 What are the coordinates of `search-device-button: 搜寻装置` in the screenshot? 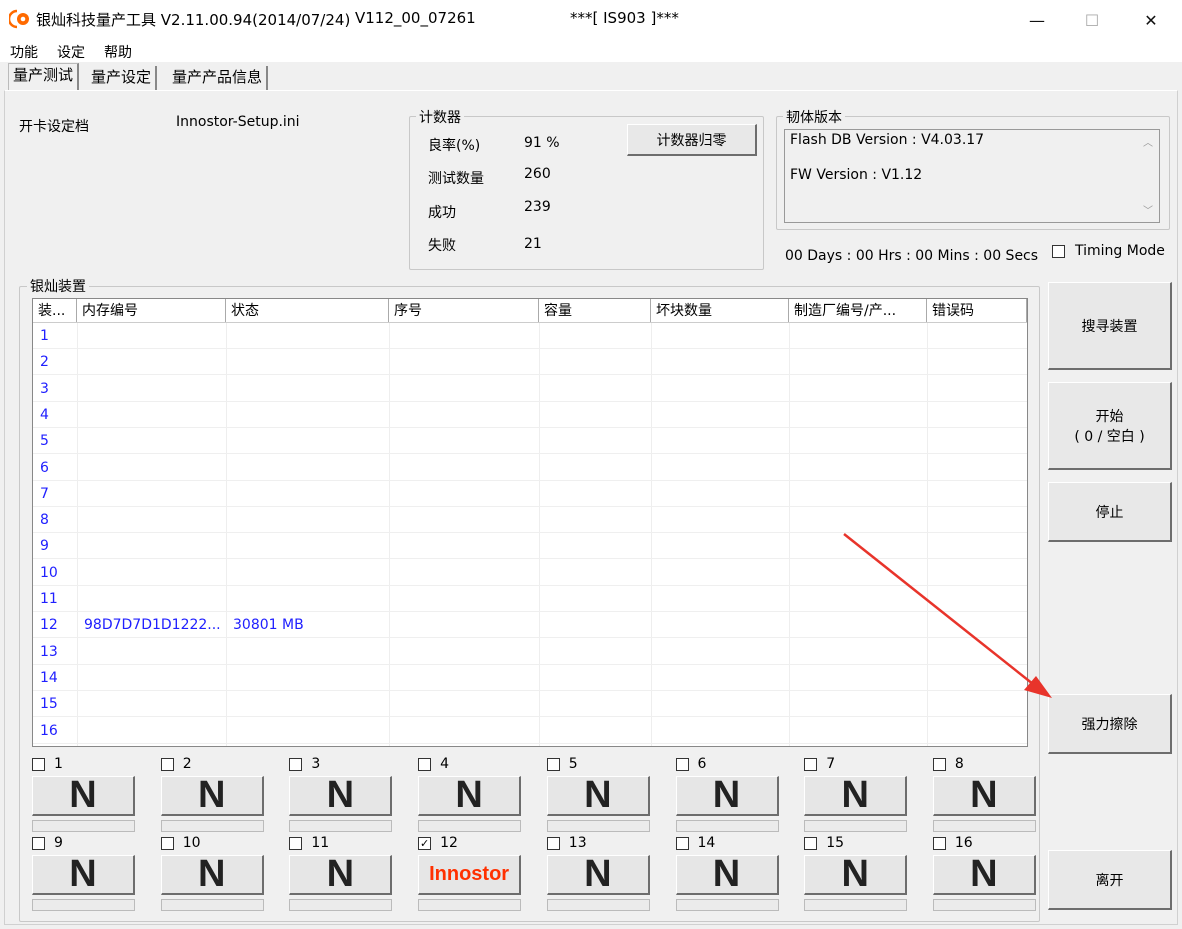 It's located at (1110, 326).